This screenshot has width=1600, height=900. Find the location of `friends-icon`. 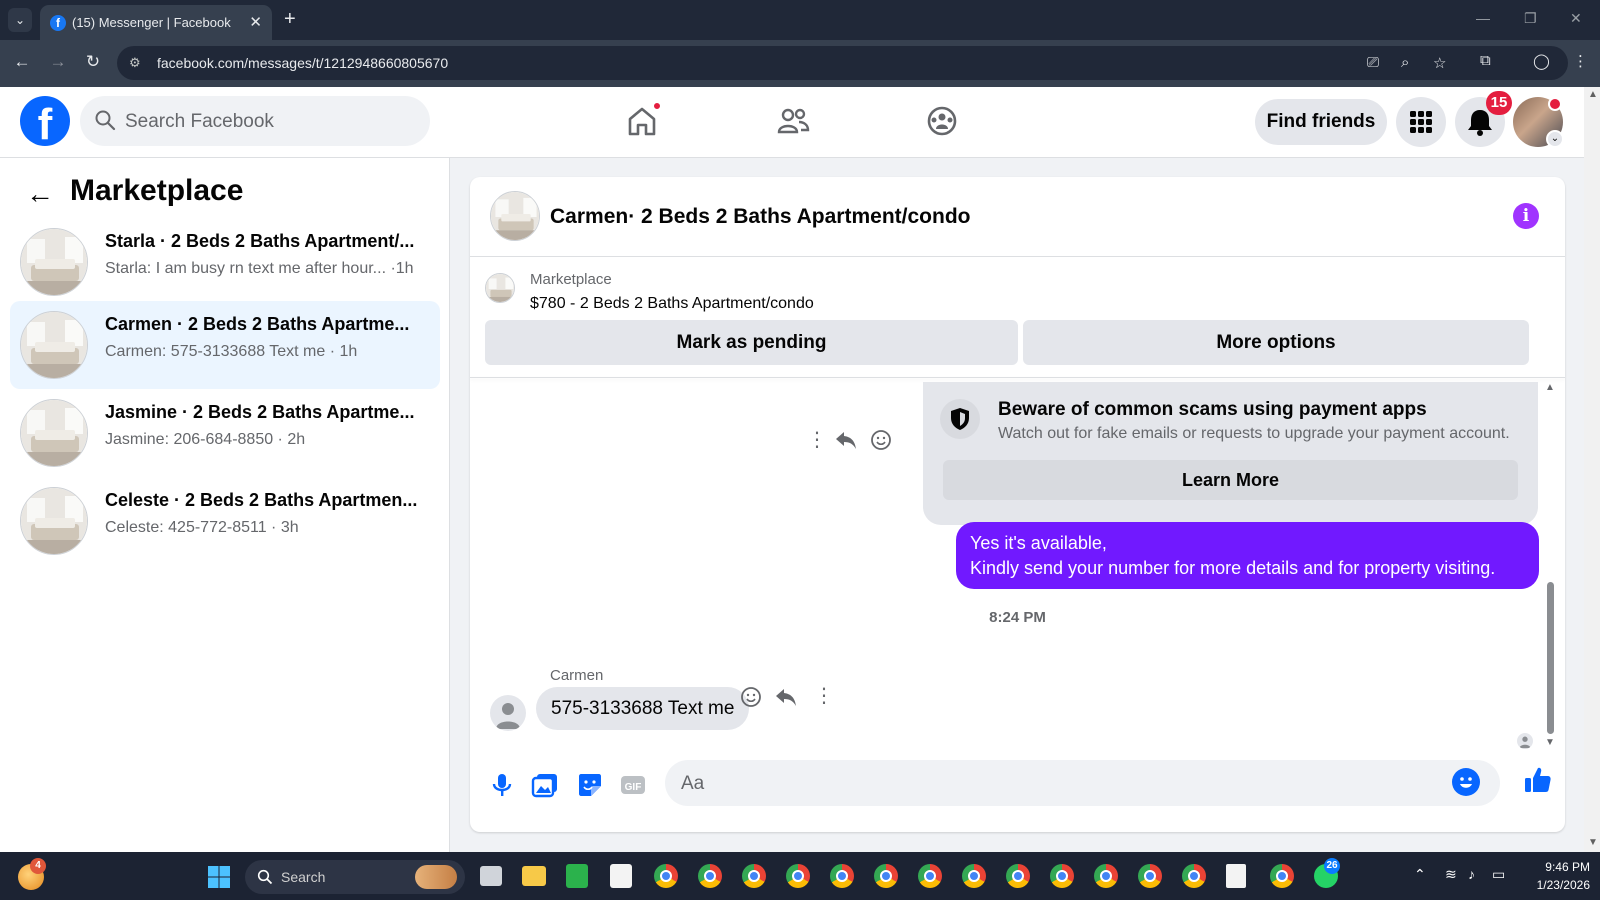

friends-icon is located at coordinates (793, 121).